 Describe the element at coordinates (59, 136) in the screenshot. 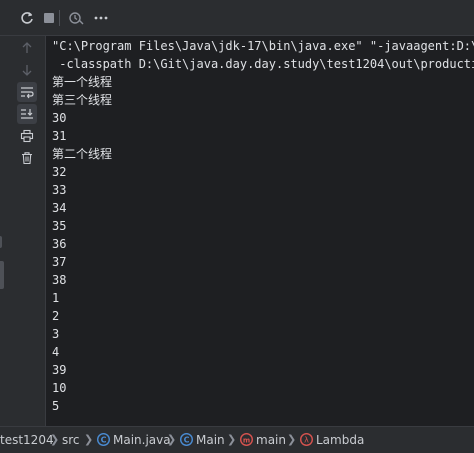

I see `console-line: 31` at that location.